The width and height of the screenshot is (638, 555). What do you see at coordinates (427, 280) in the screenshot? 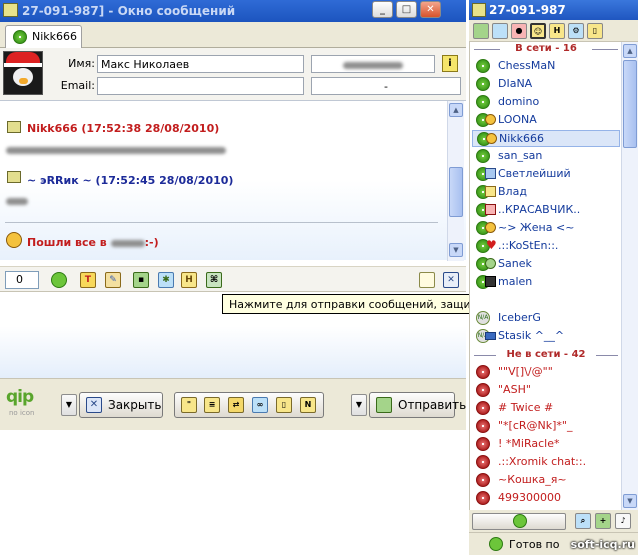
I see `notes-icon` at bounding box center [427, 280].